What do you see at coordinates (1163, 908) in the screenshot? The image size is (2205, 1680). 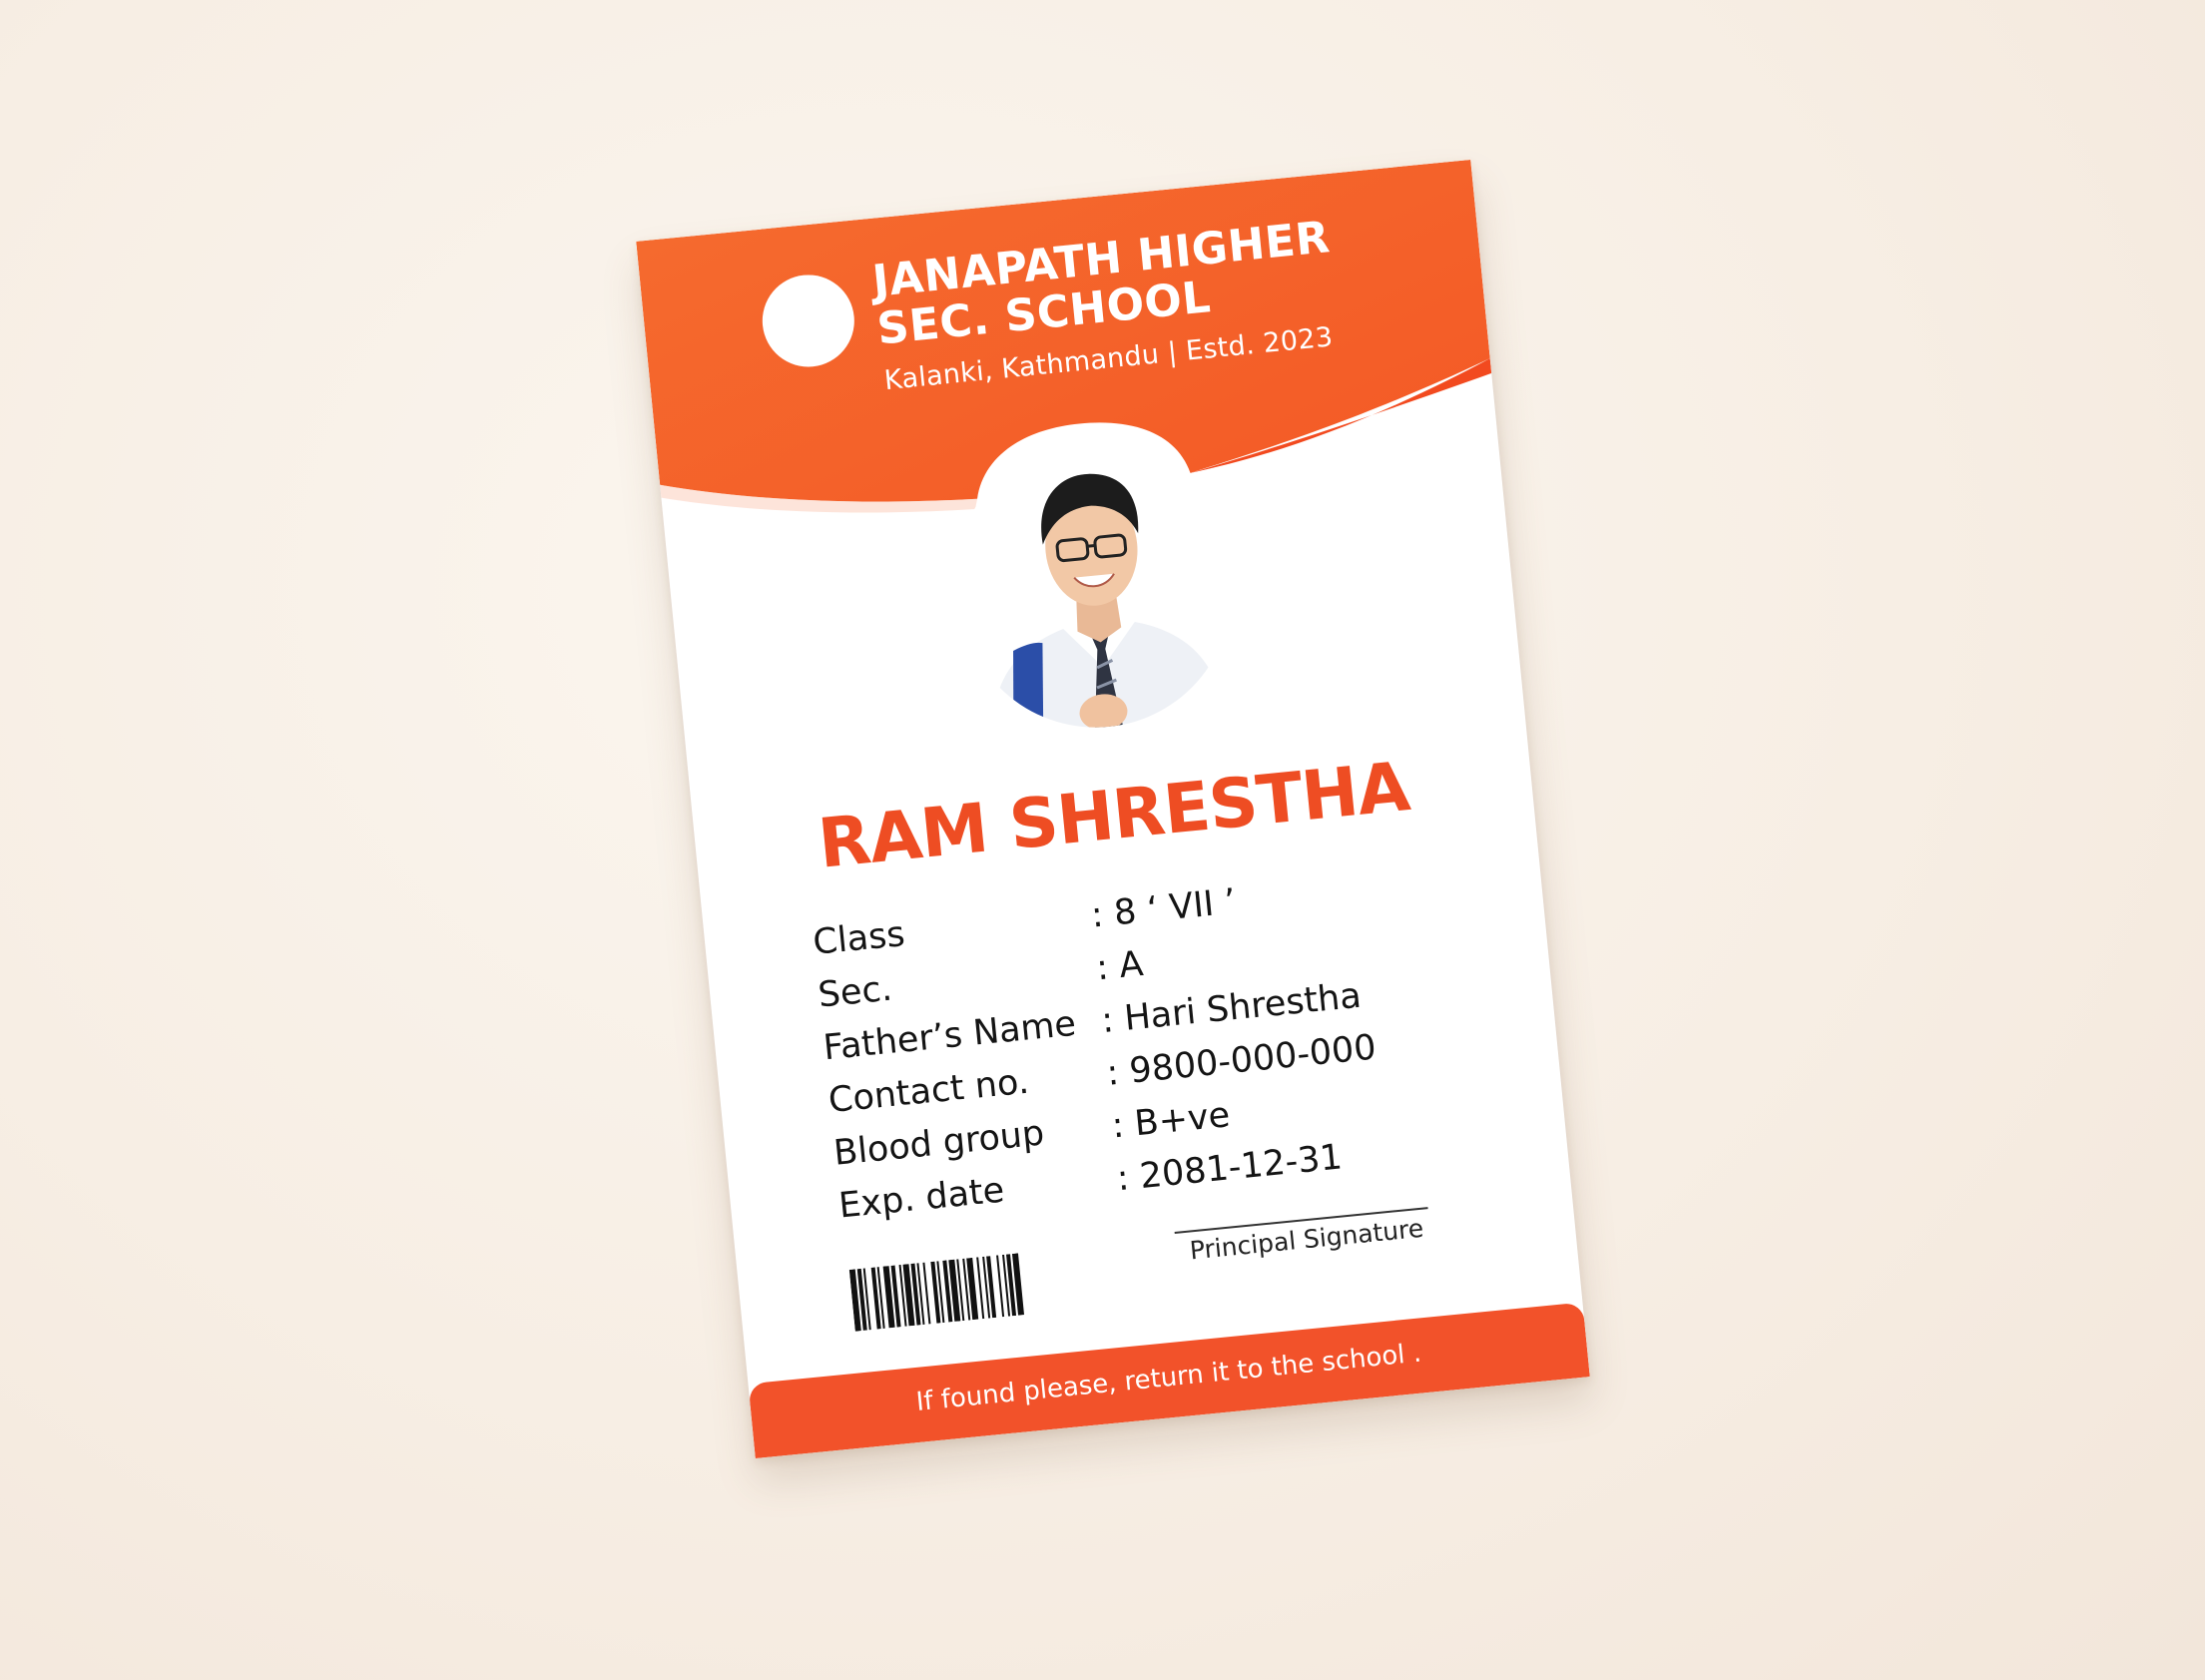 I see `detail-value: : 8 ‘ VII ’` at bounding box center [1163, 908].